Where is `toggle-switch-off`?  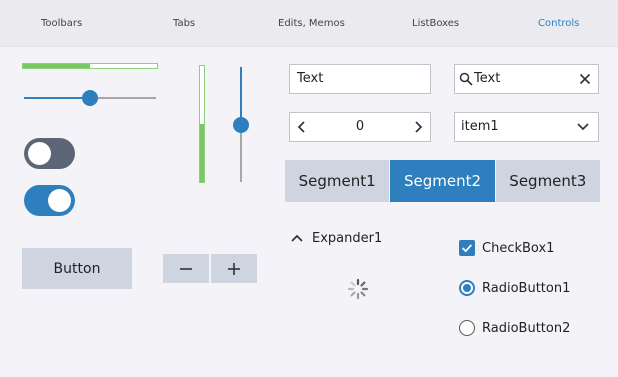 toggle-switch-off is located at coordinates (49, 153).